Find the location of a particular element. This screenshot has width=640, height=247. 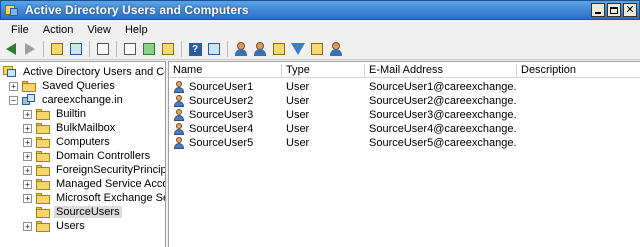

ou-folder-icon is located at coordinates (43, 212).